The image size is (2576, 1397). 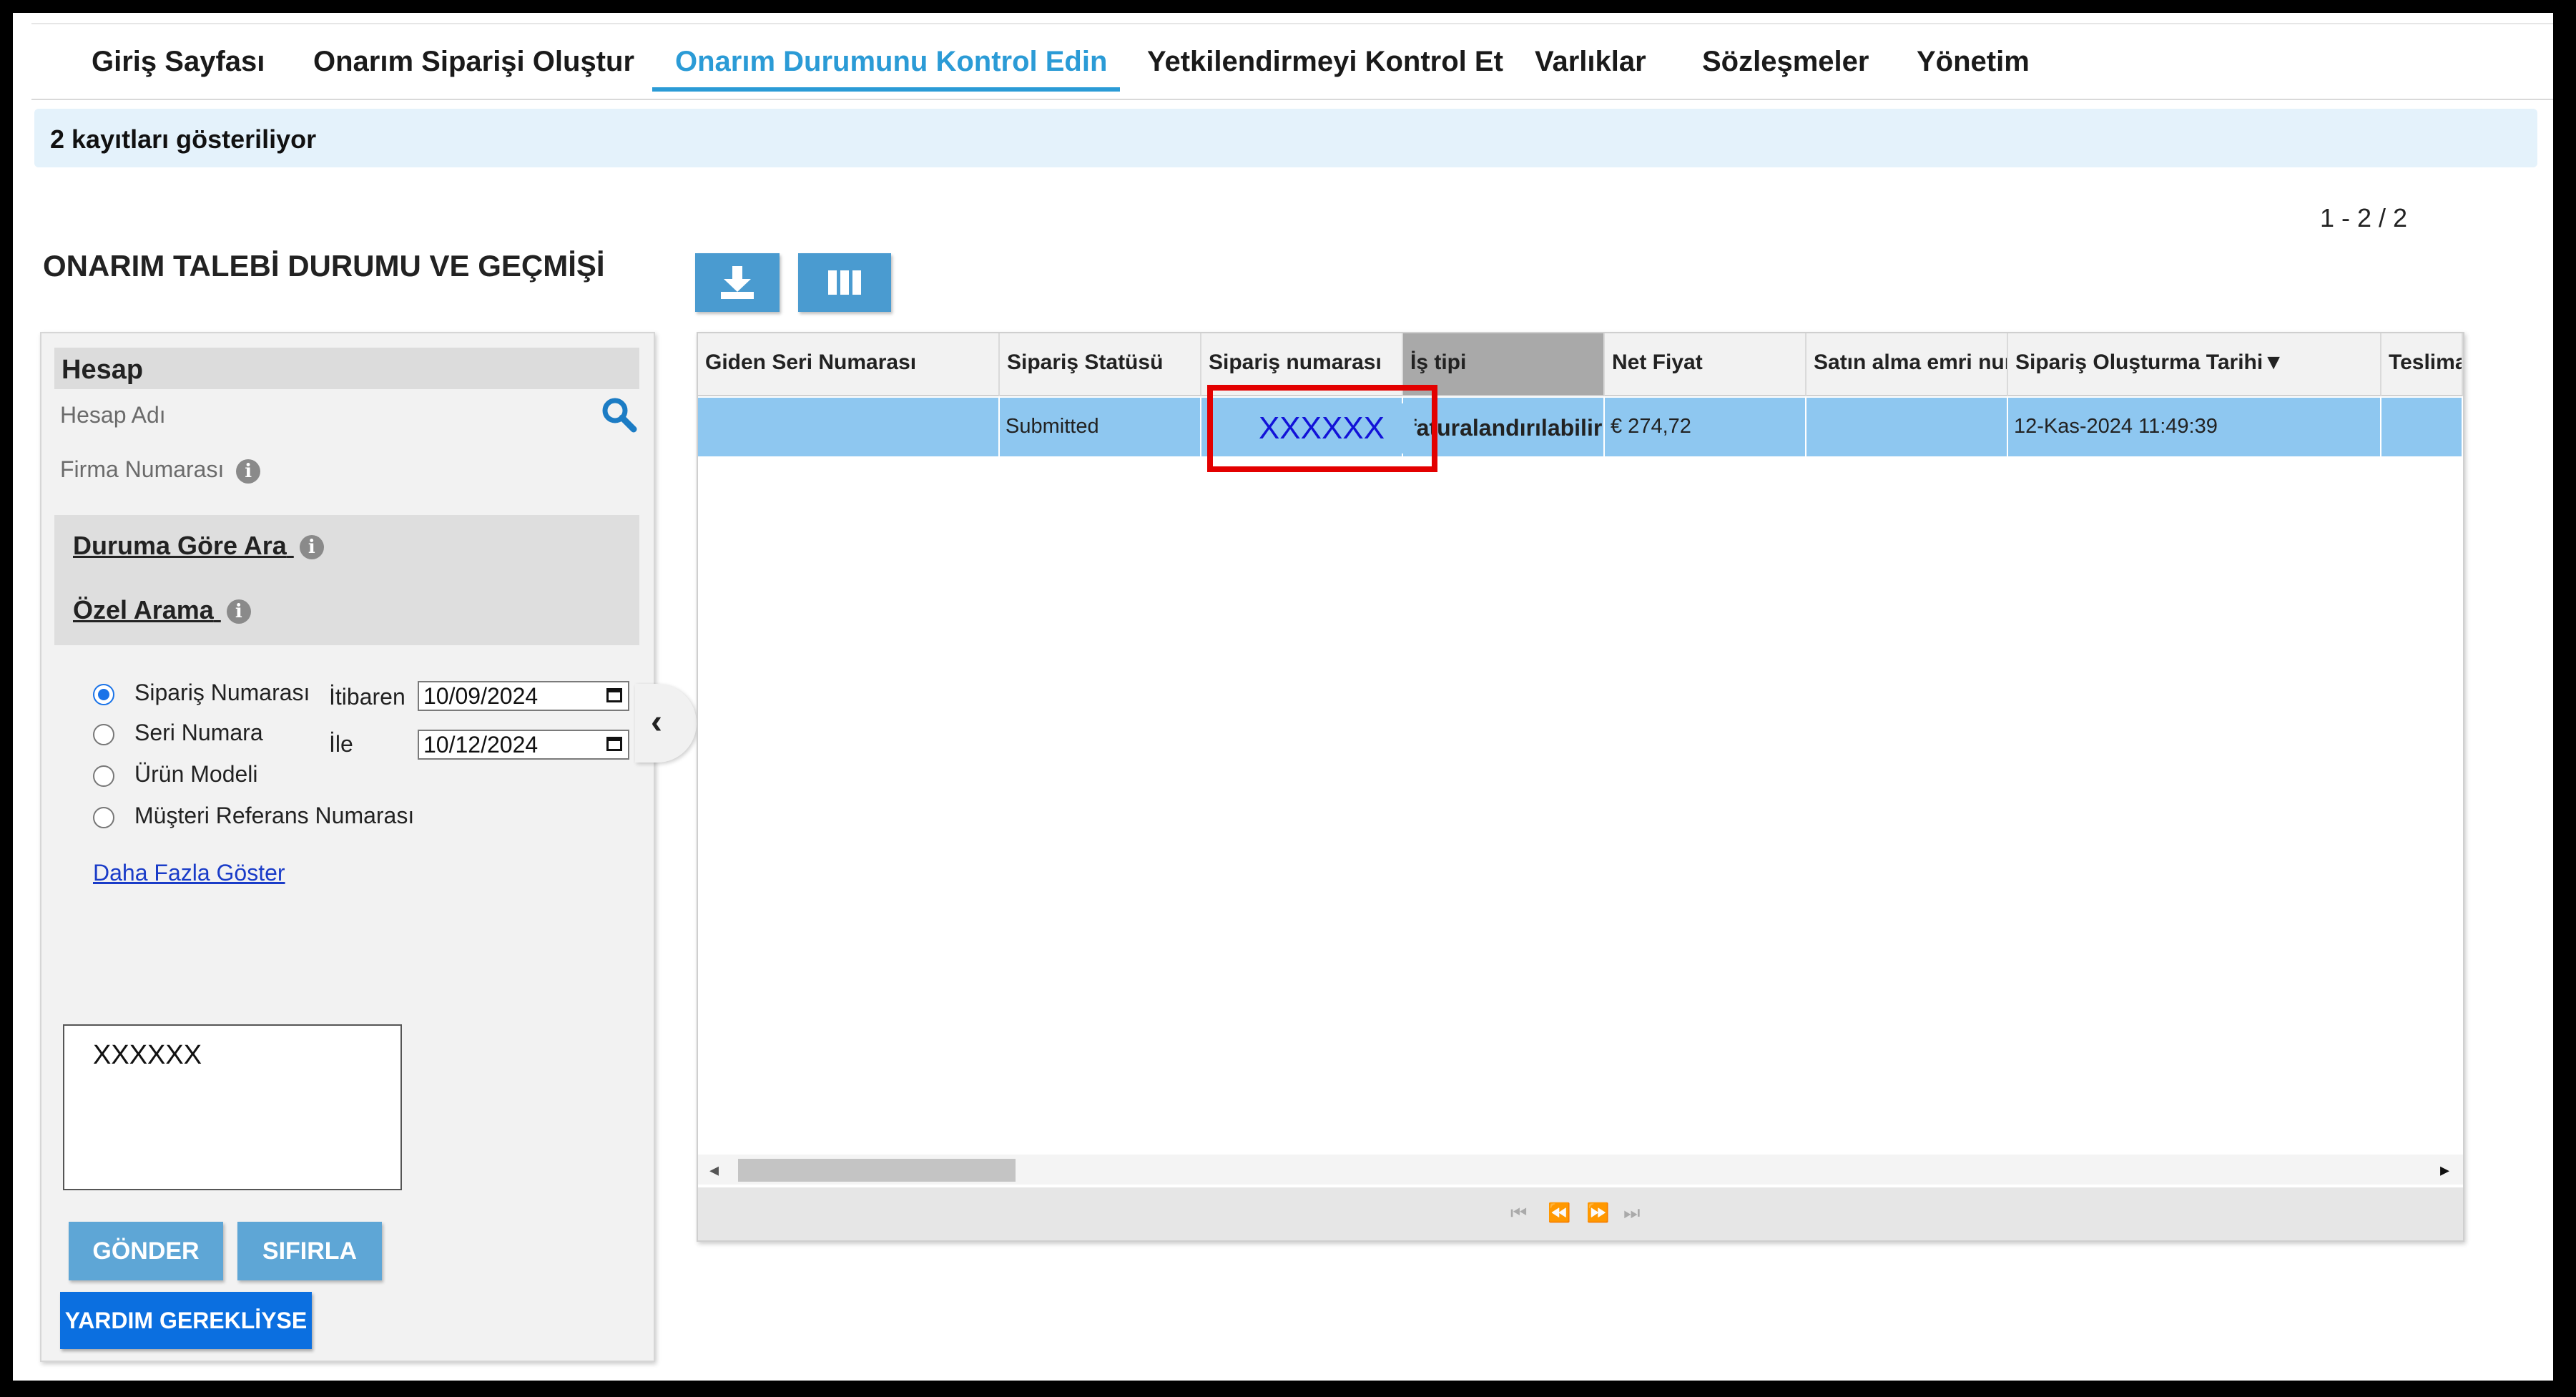 I want to click on to-date-input: 10/12/2024, so click(x=523, y=745).